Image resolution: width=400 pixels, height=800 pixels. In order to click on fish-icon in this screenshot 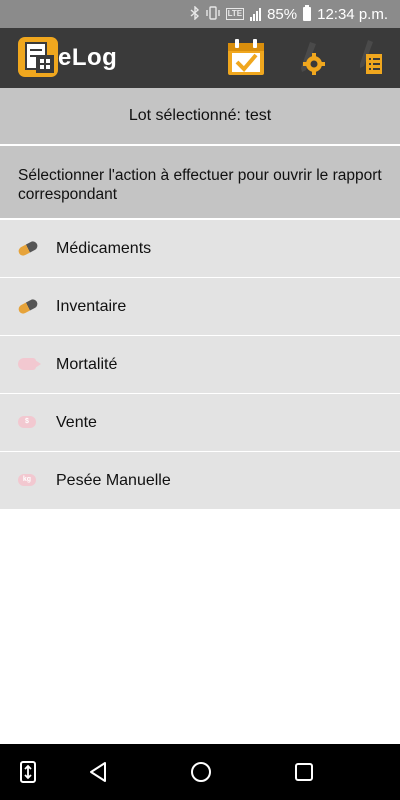, I will do `click(28, 365)`.